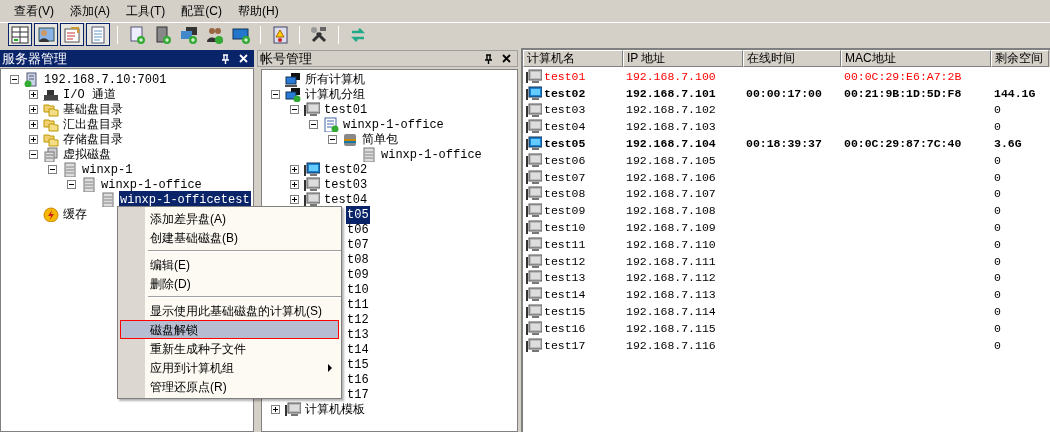  Describe the element at coordinates (506, 58) in the screenshot. I see `close-icon` at that location.